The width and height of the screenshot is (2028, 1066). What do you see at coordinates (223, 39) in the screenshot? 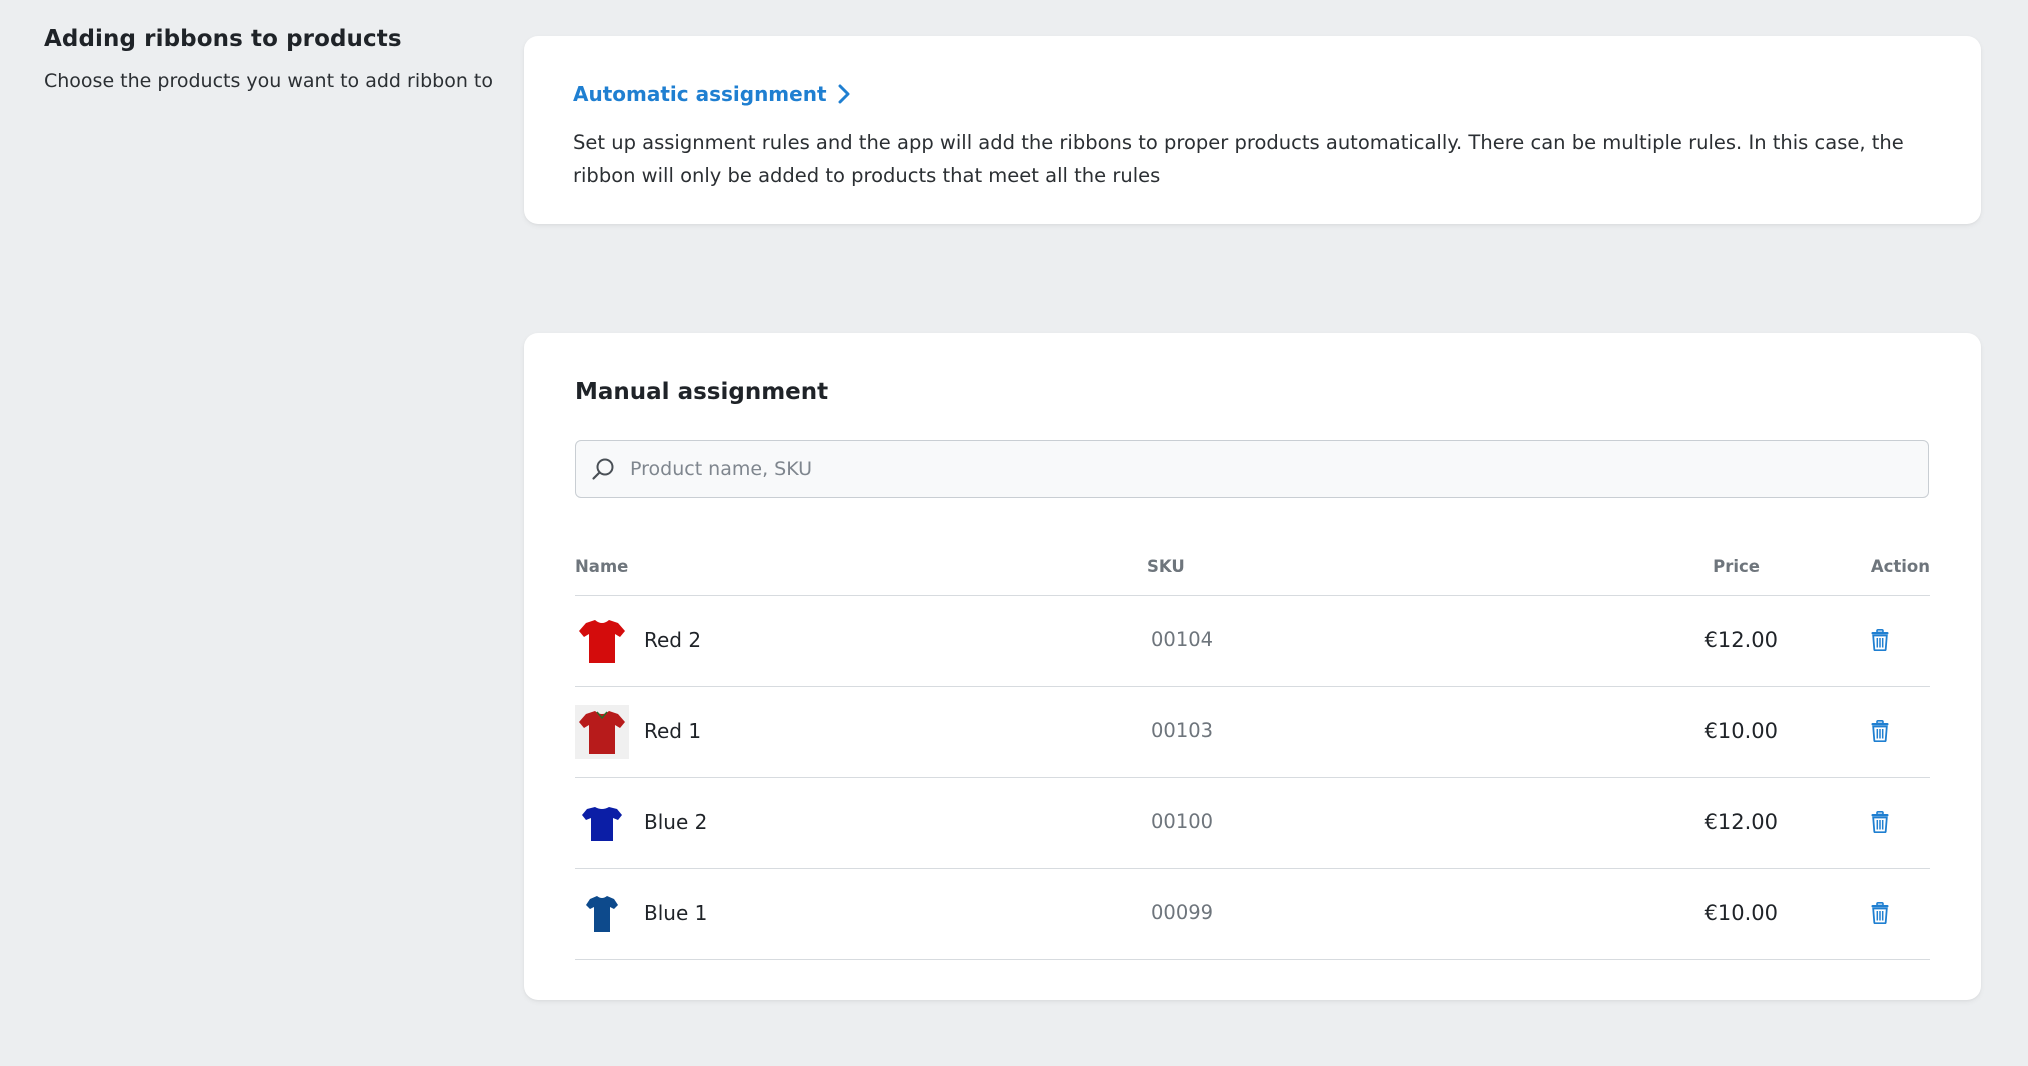
I see `section-title: Adding ribbons to products` at bounding box center [223, 39].